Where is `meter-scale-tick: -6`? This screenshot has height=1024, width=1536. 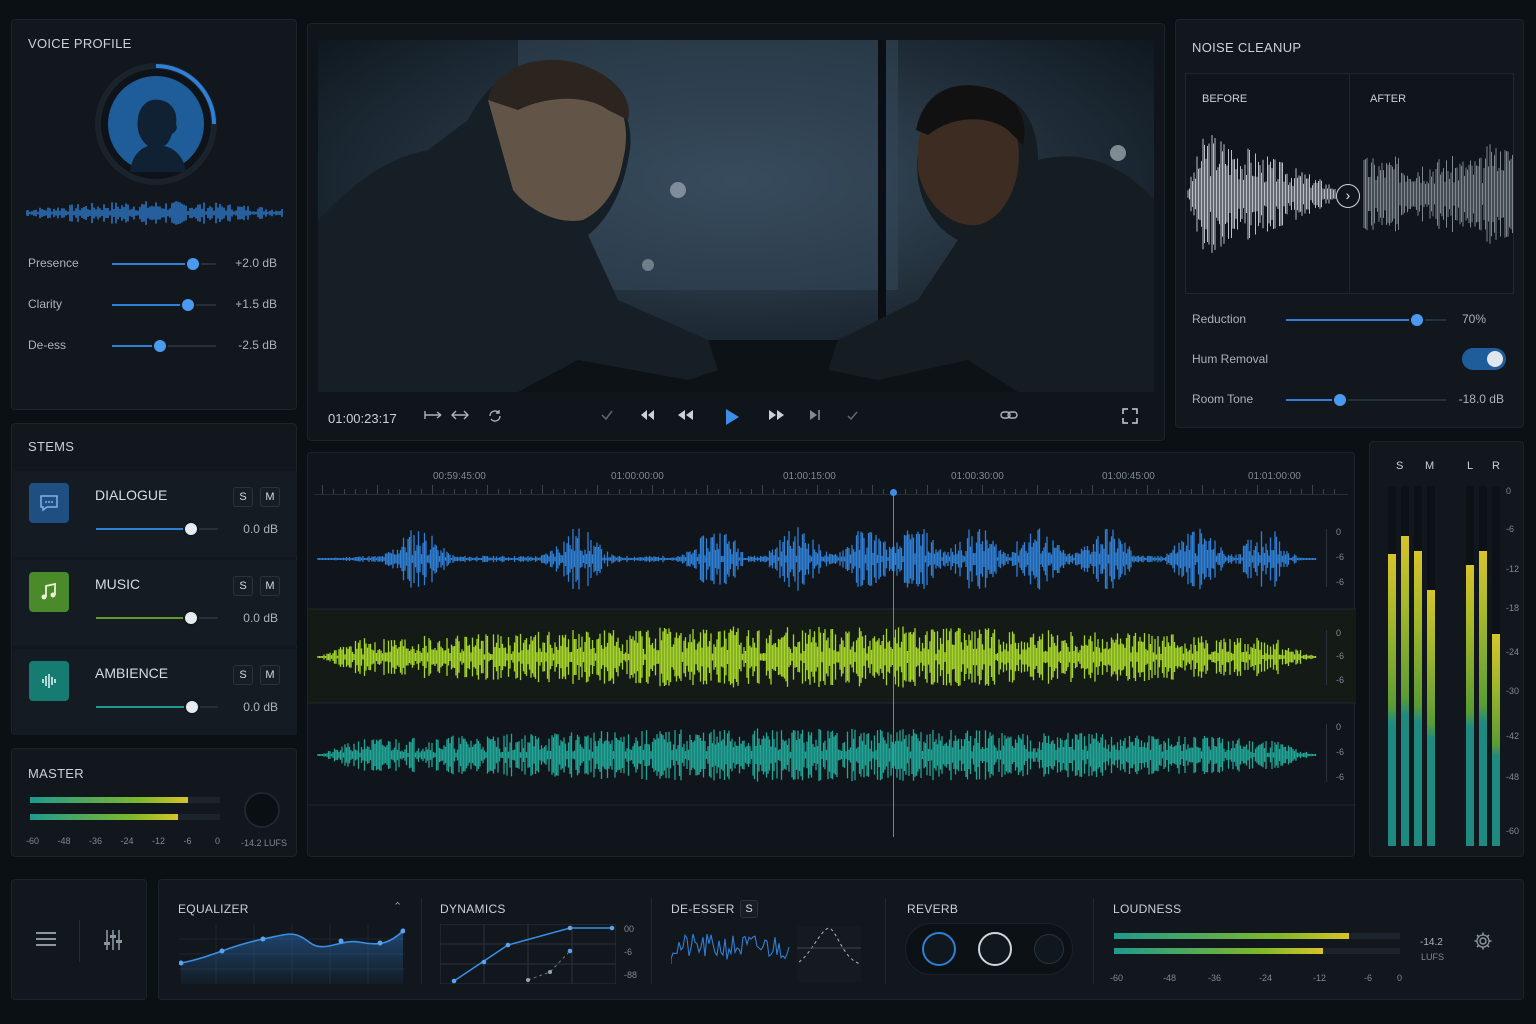
meter-scale-tick: -6 is located at coordinates (1510, 529).